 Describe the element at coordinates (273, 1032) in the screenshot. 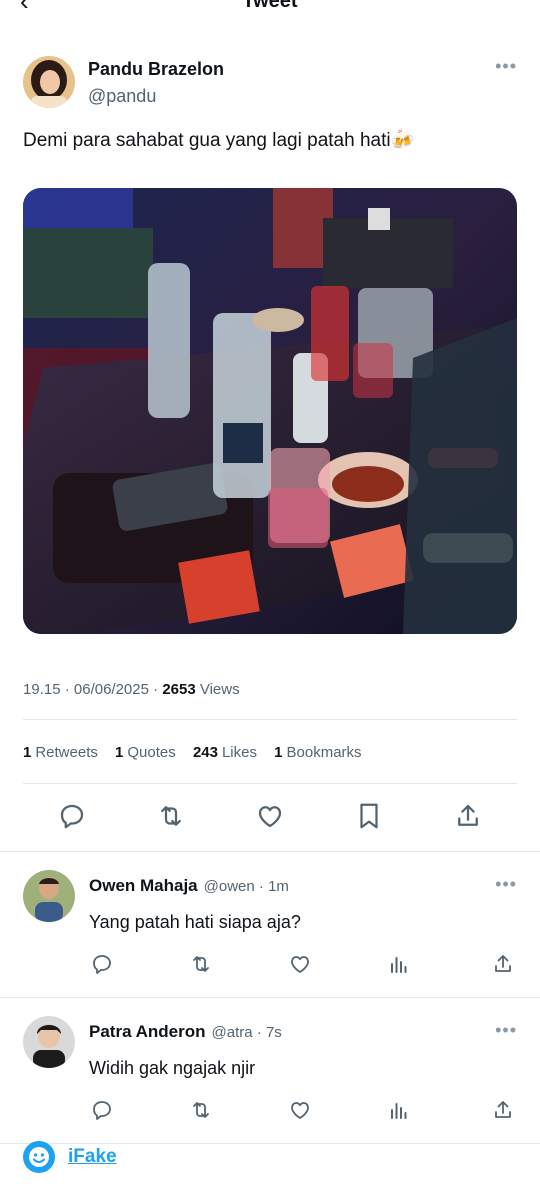

I see `reply-time: 7s` at that location.